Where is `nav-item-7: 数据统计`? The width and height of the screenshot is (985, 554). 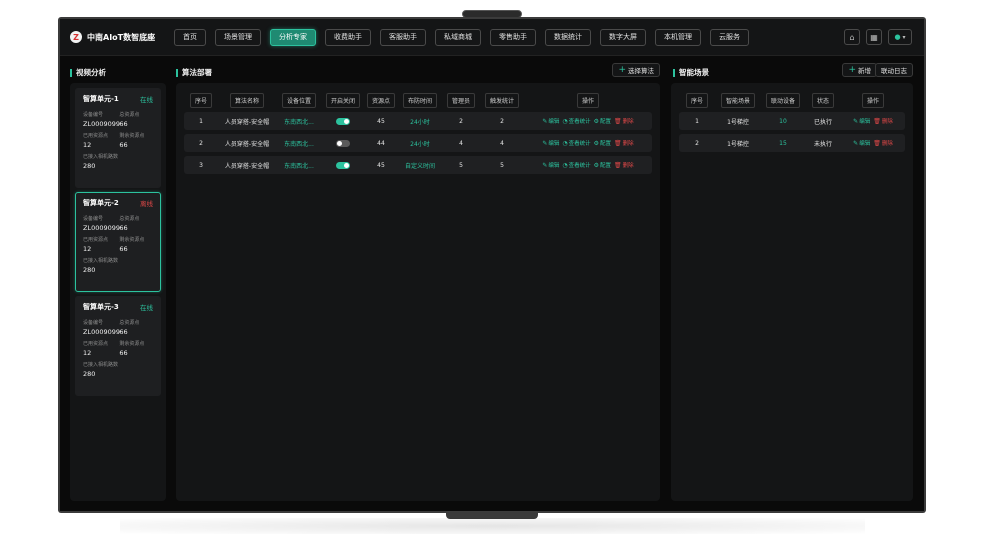
nav-item-7: 数据统计 is located at coordinates (568, 37).